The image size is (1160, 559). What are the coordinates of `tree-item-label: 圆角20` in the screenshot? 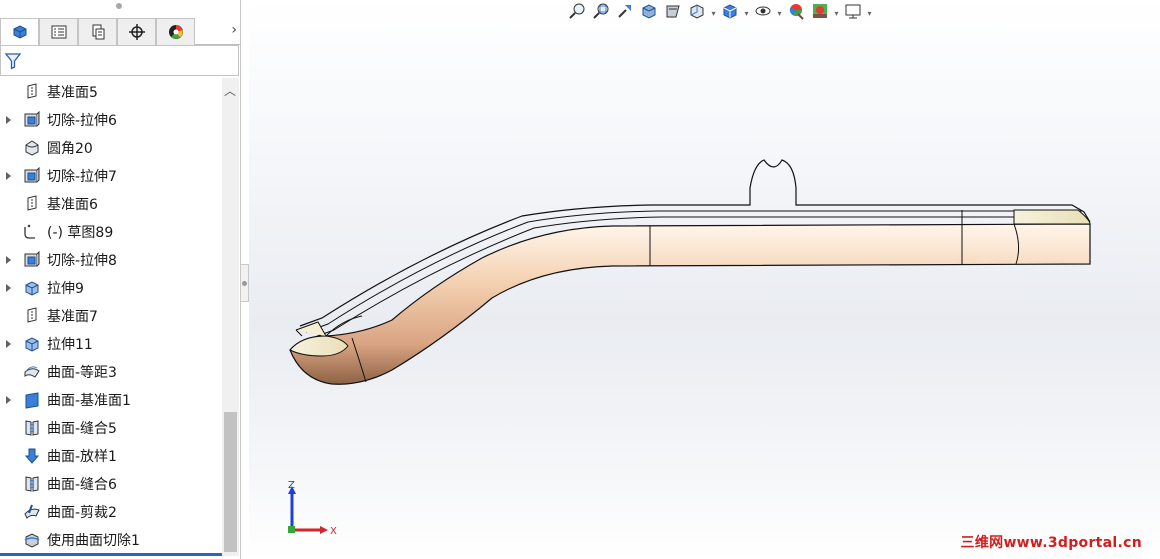 It's located at (70, 149).